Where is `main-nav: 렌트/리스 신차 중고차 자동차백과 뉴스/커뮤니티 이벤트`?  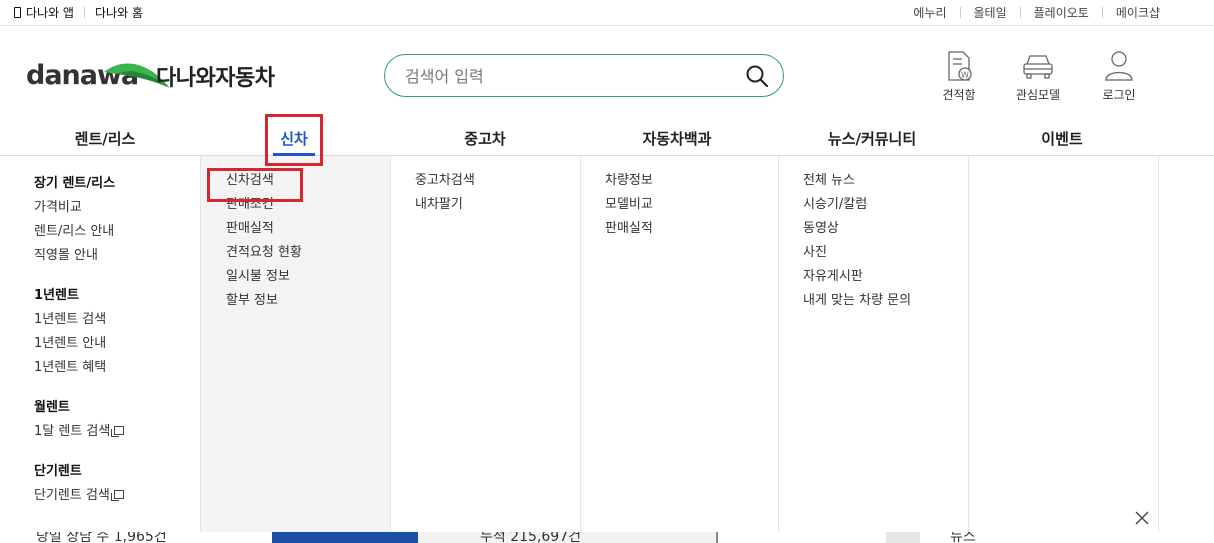
main-nav: 렌트/리스 신차 중고차 자동차백과 뉴스/커뮤니티 이벤트 is located at coordinates (607, 138).